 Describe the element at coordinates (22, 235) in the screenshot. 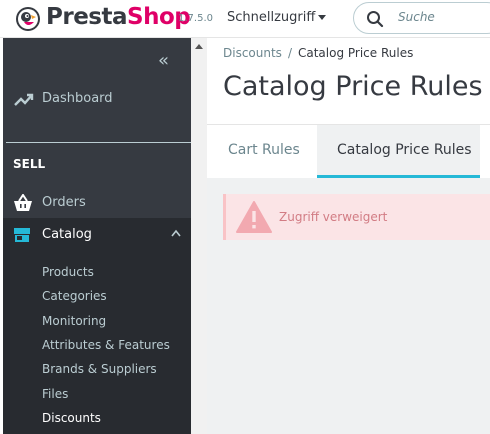

I see `store-icon` at that location.